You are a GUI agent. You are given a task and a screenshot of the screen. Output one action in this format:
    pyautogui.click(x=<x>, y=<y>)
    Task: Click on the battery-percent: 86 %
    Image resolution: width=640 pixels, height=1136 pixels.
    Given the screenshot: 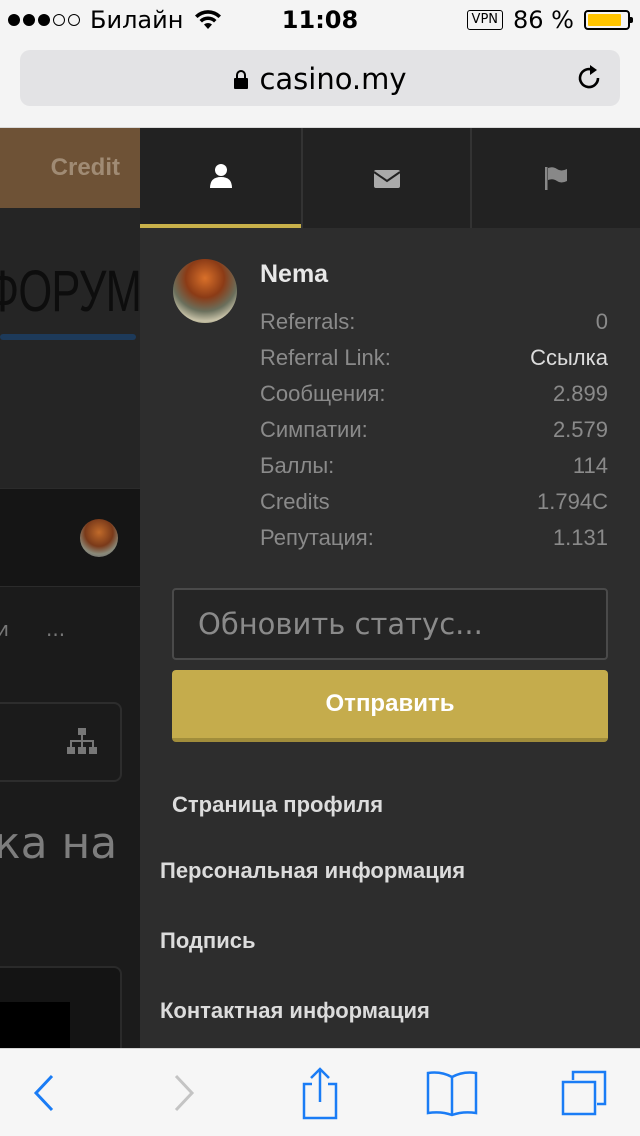 What is the action you would take?
    pyautogui.click(x=543, y=20)
    